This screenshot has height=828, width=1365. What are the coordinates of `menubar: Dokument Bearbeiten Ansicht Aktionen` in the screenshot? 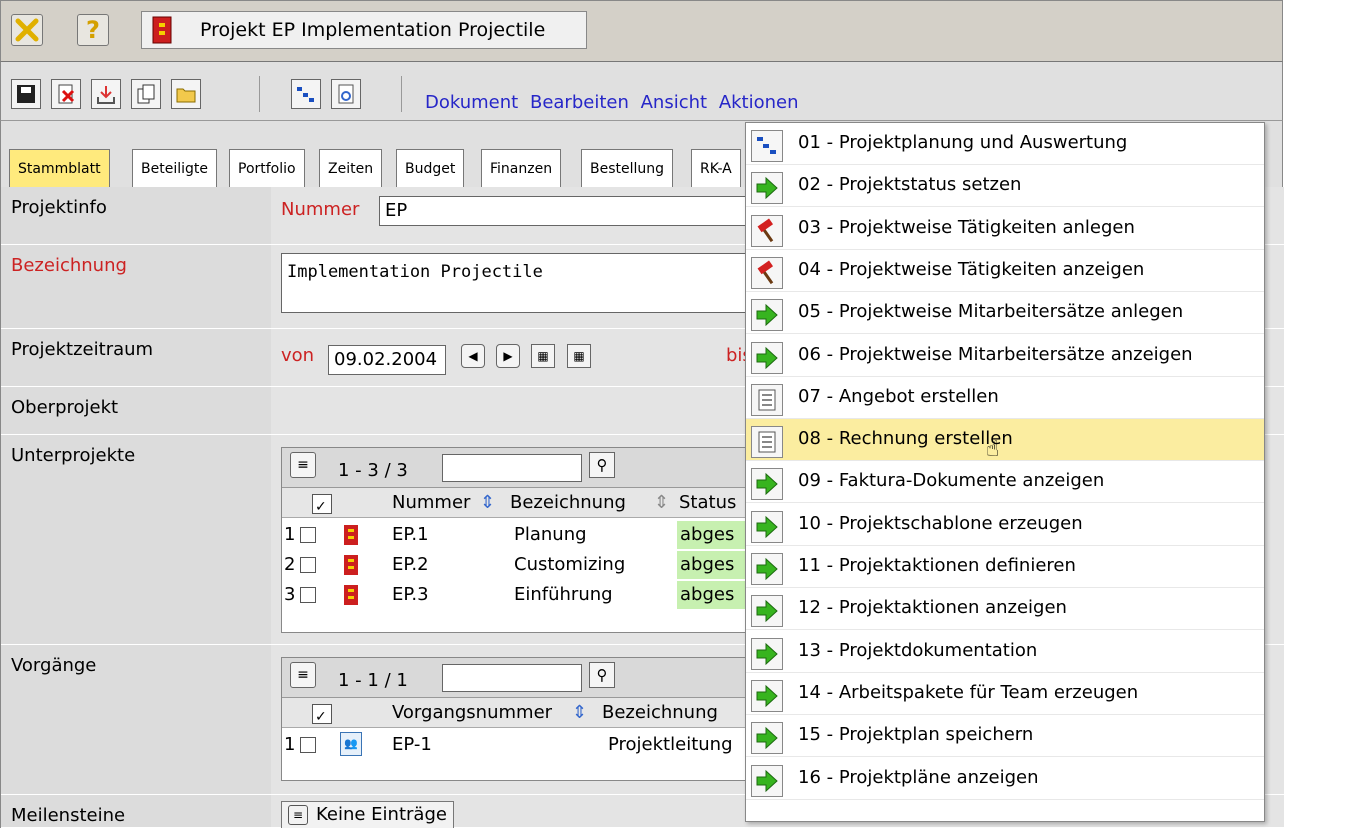 It's located at (615, 102).